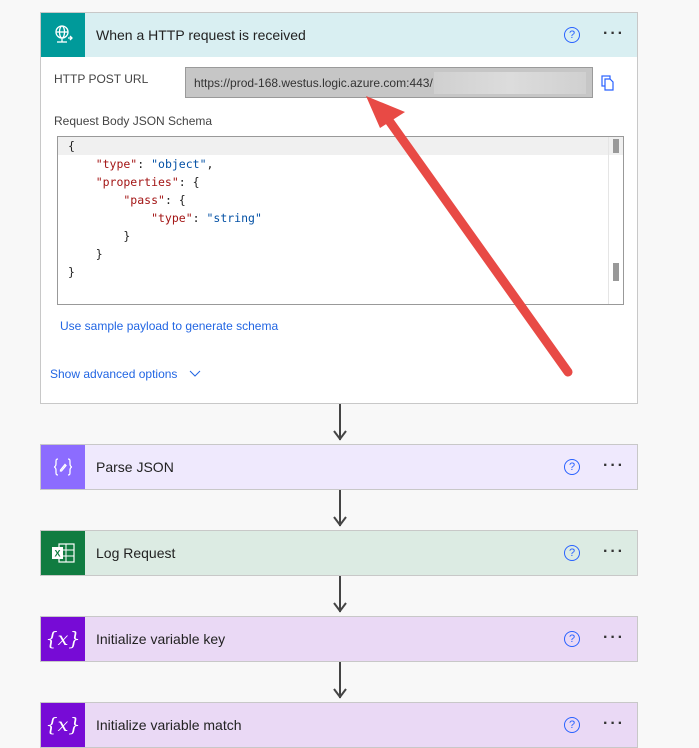  I want to click on step-title: Initialize variable match, so click(169, 725).